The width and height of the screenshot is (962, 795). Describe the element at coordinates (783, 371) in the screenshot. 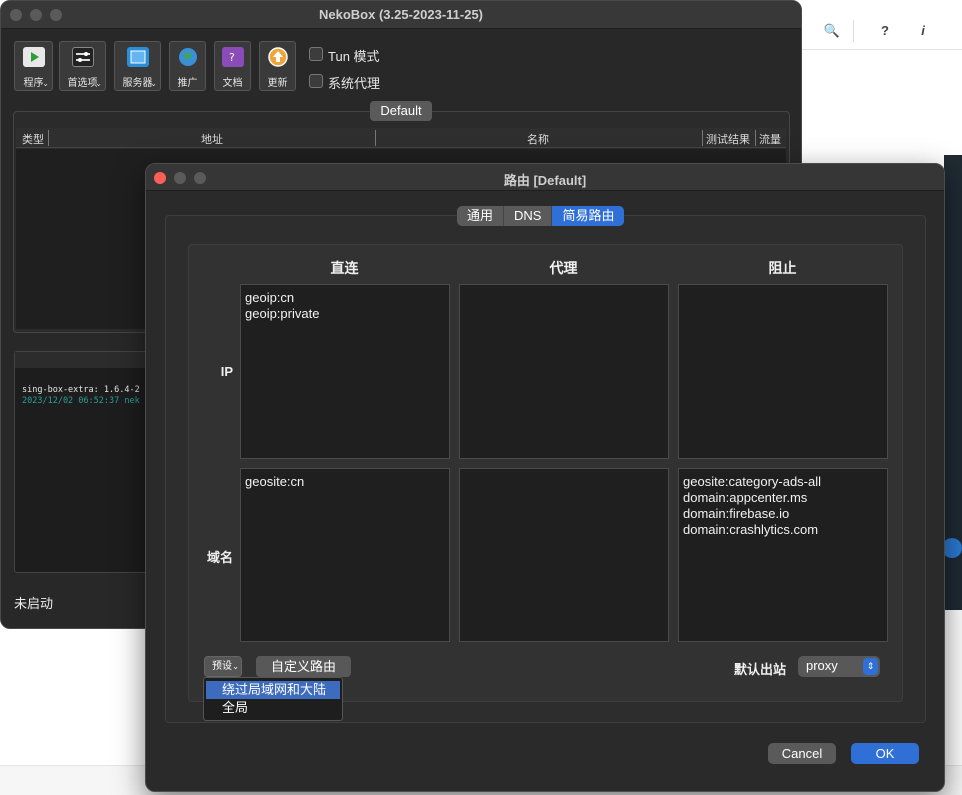

I see `ip-block-textarea` at that location.